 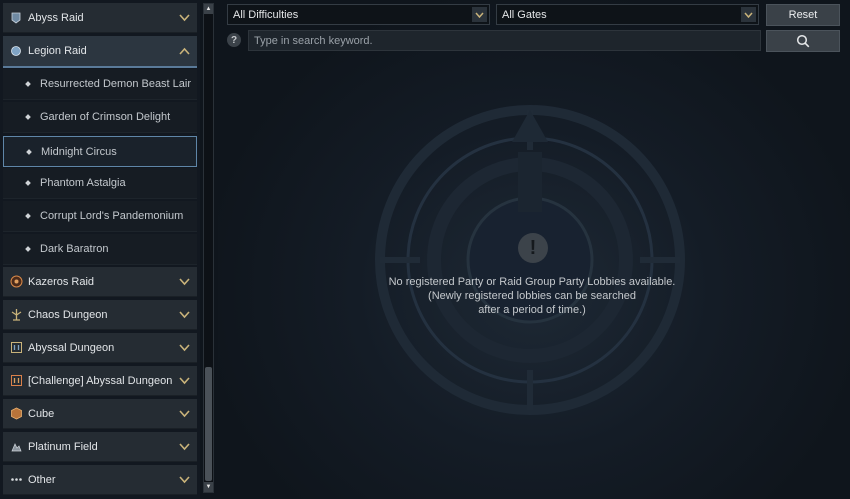 I want to click on cube-icon, so click(x=16, y=414).